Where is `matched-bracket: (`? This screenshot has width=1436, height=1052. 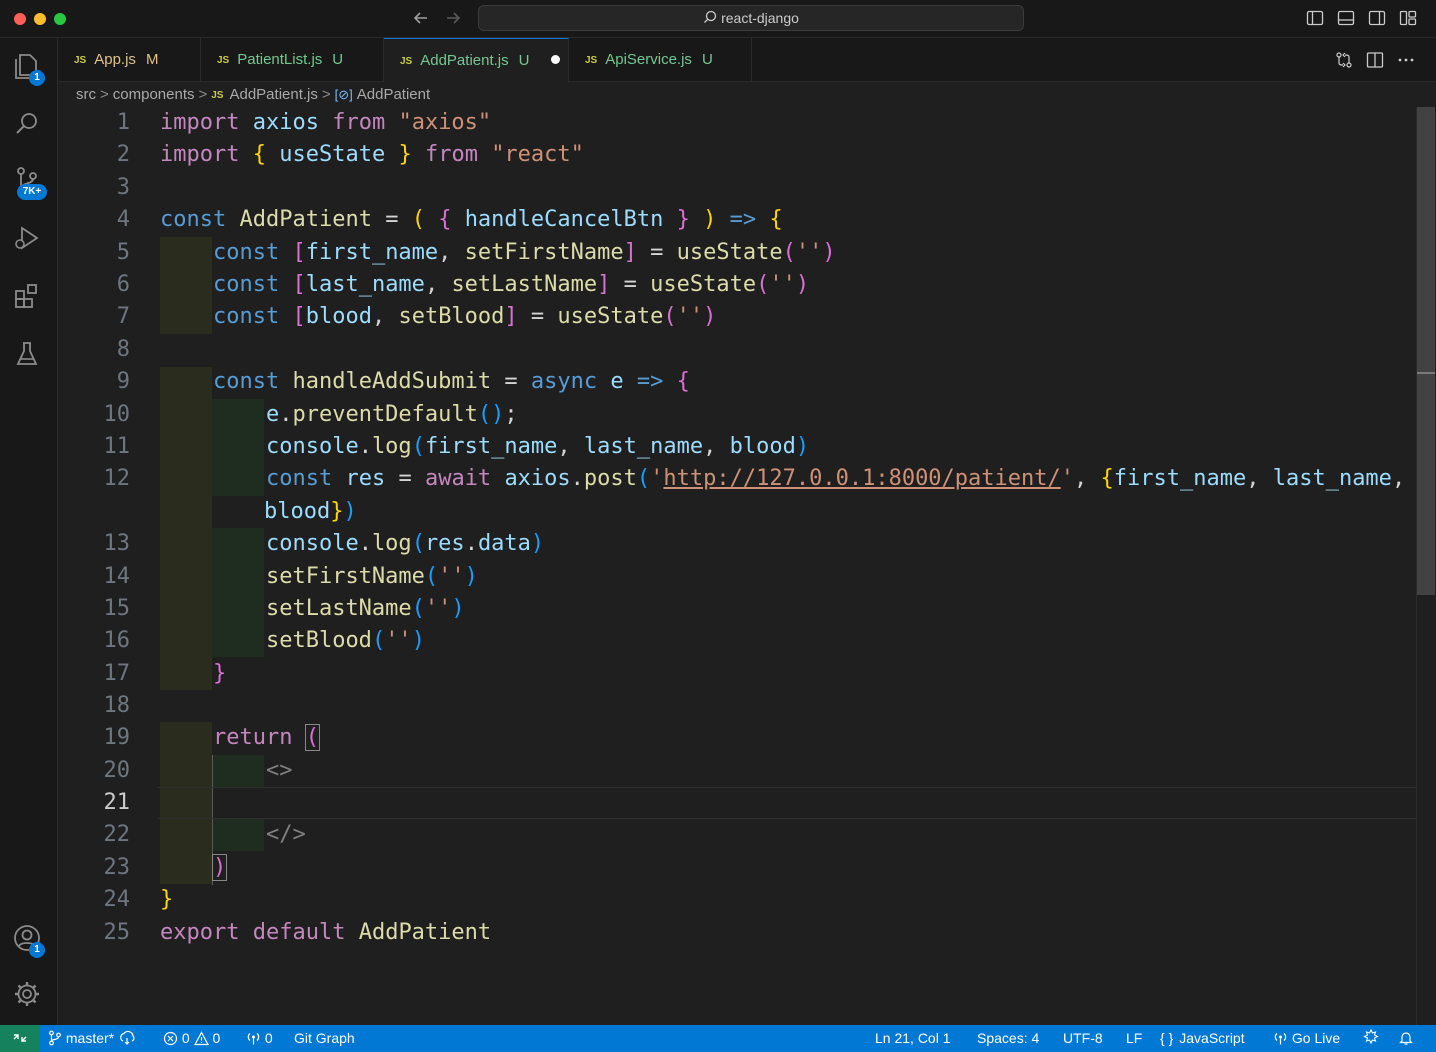
matched-bracket: ( is located at coordinates (312, 737).